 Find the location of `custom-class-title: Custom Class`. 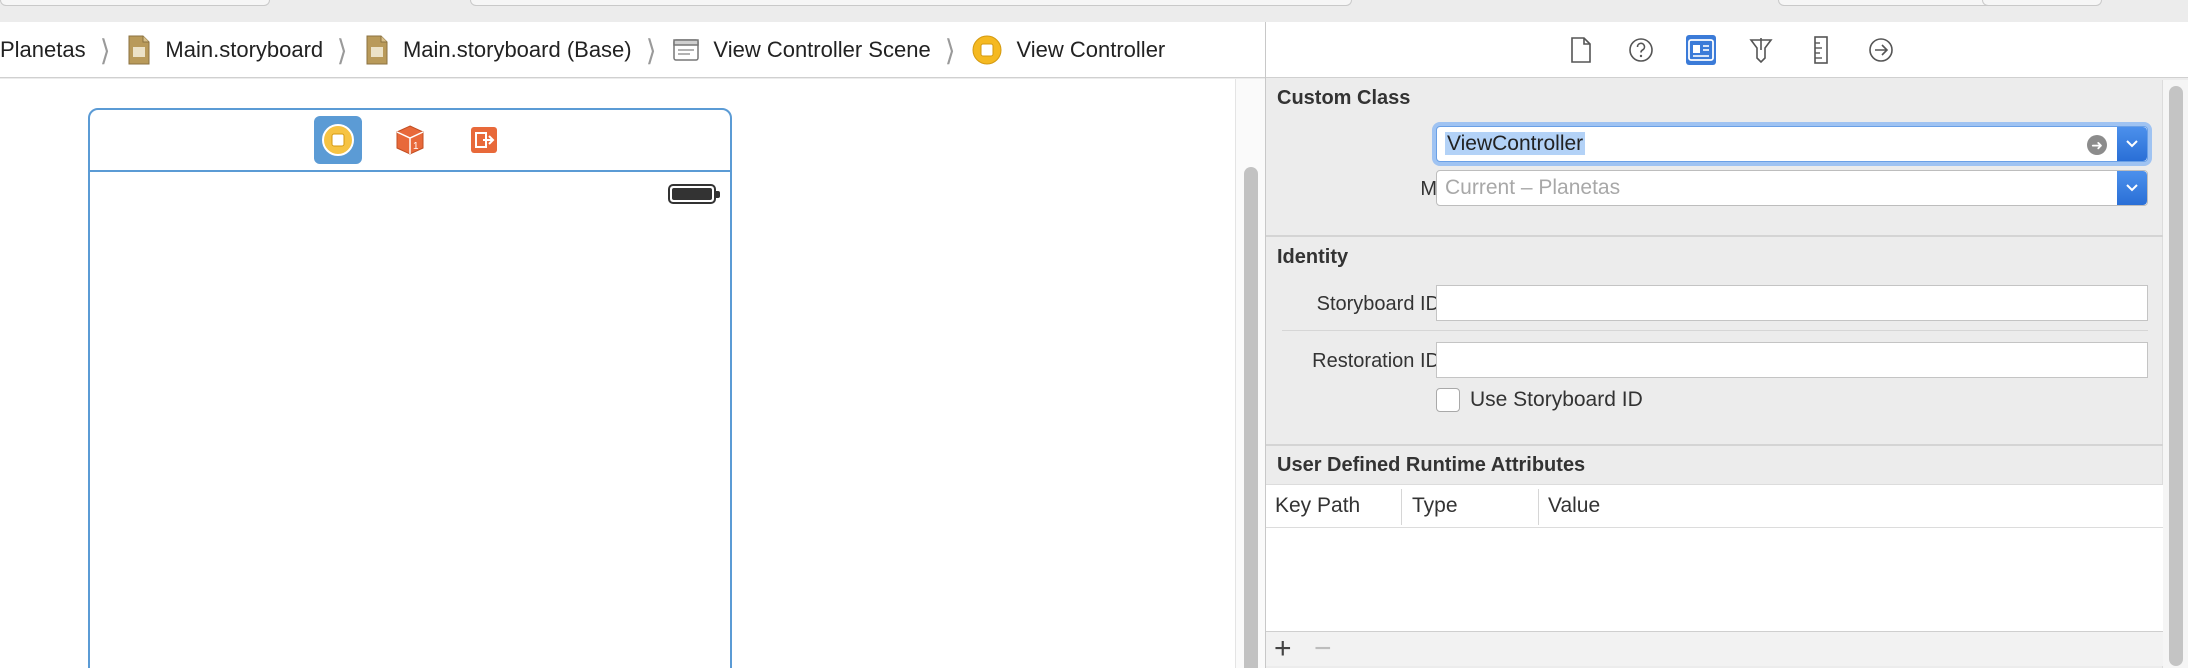

custom-class-title: Custom Class is located at coordinates (1344, 98).